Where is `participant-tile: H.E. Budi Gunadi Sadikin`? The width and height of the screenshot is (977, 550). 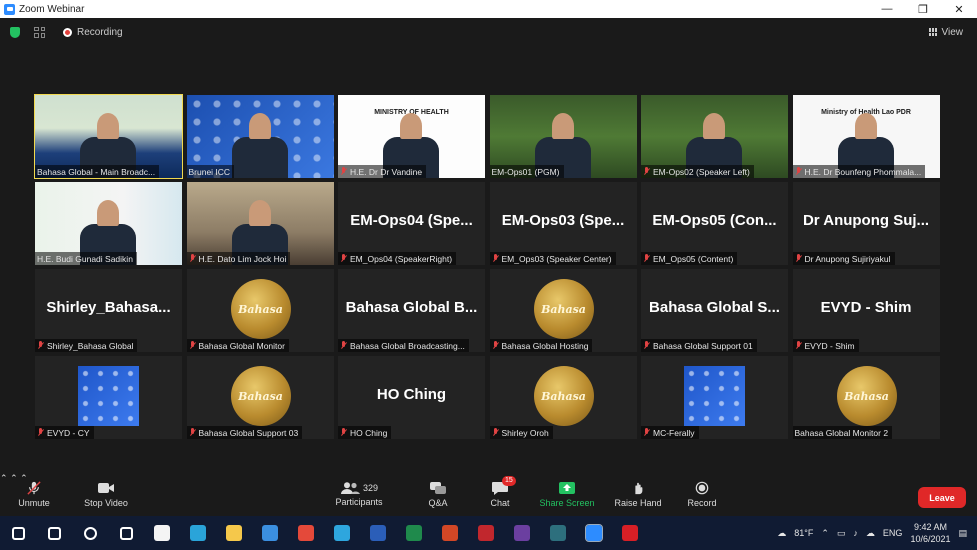 participant-tile: H.E. Budi Gunadi Sadikin is located at coordinates (108, 223).